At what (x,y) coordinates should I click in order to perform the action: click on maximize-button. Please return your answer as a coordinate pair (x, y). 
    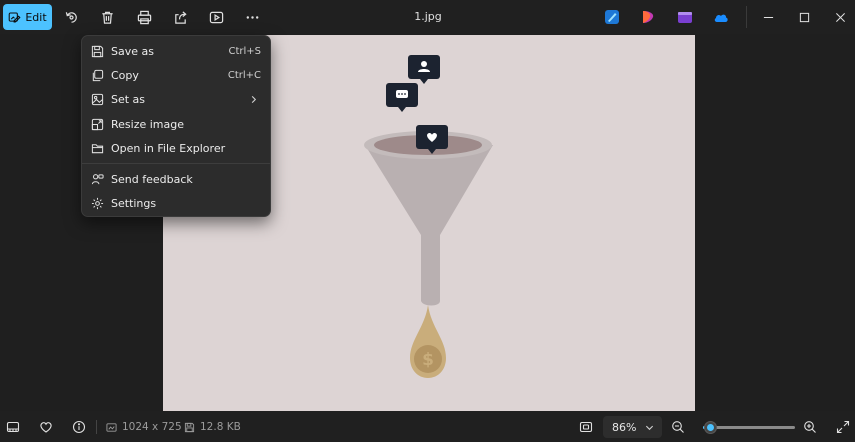
    Looking at the image, I should click on (804, 17).